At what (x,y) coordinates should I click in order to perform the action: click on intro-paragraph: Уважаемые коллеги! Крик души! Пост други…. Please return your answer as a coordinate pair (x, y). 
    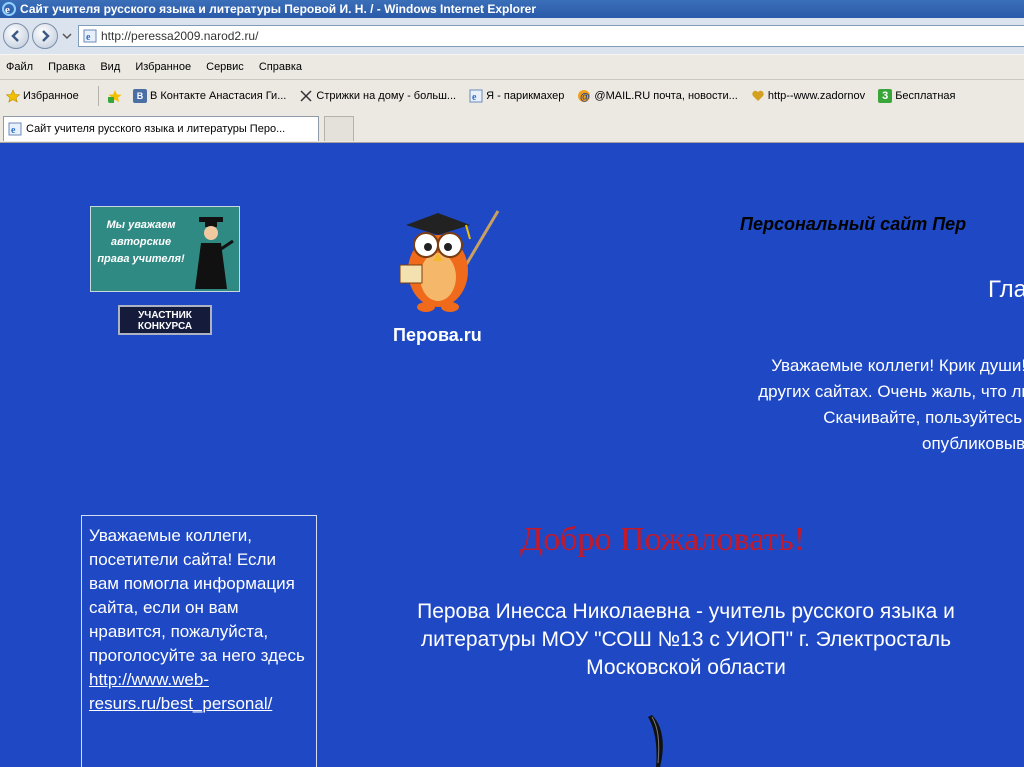
    Looking at the image, I should click on (832, 405).